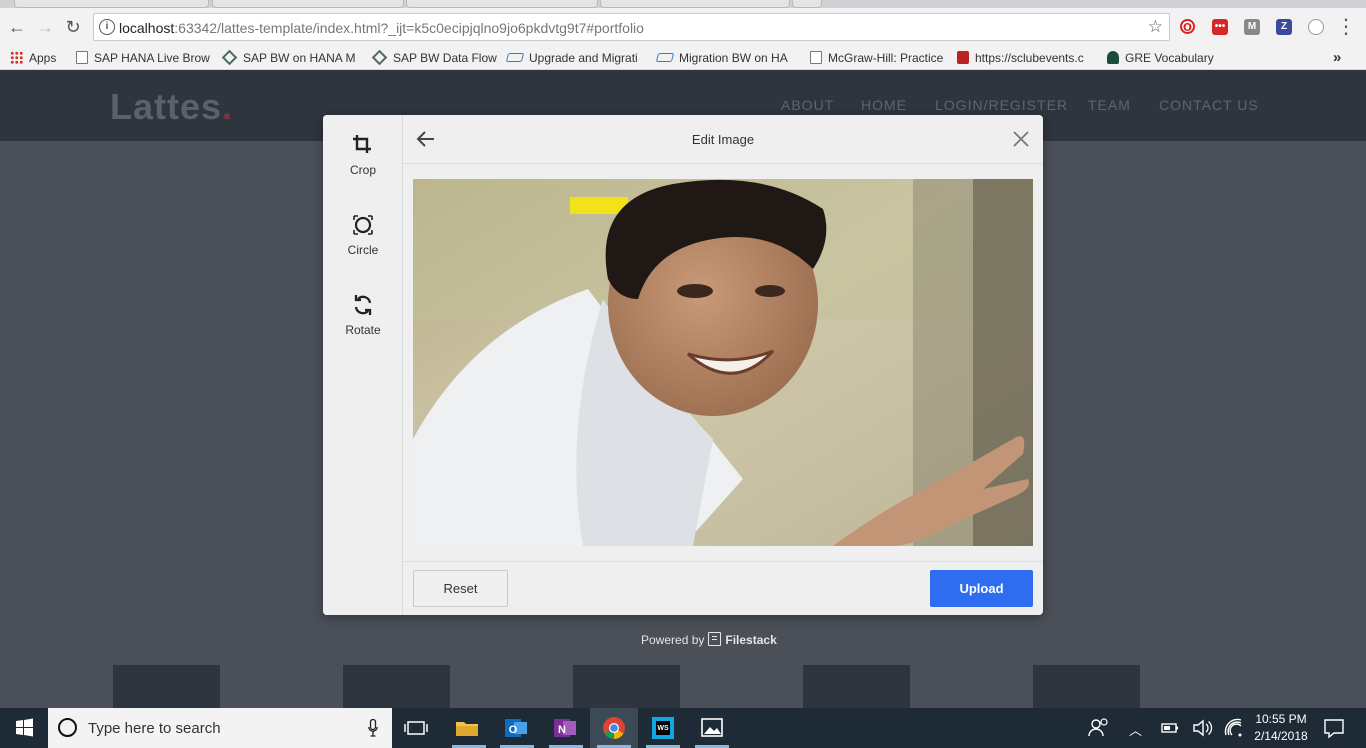 The width and height of the screenshot is (1366, 748). I want to click on clock-date: 2/14/2018, so click(1281, 736).